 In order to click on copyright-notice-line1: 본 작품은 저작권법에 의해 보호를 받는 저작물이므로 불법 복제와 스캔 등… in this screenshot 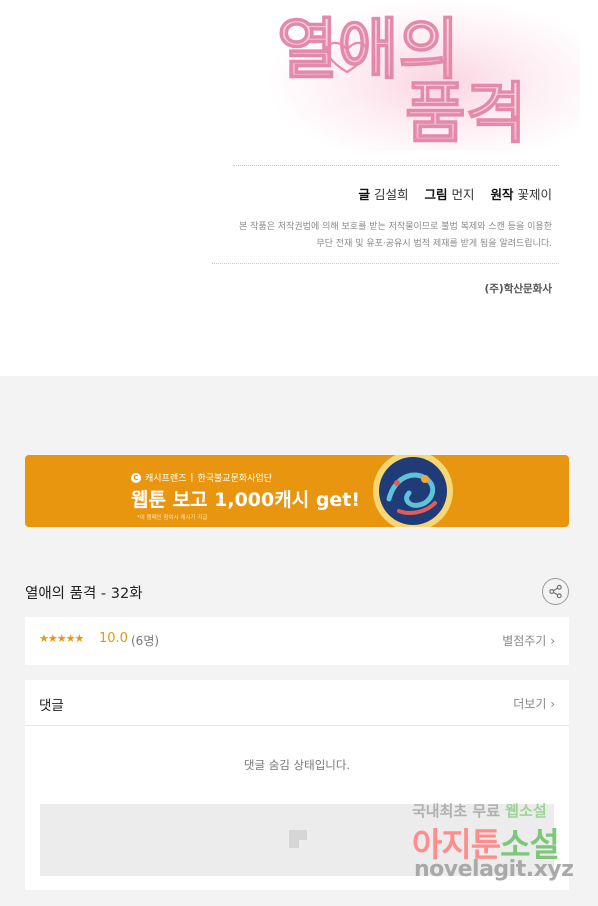, I will do `click(395, 227)`.